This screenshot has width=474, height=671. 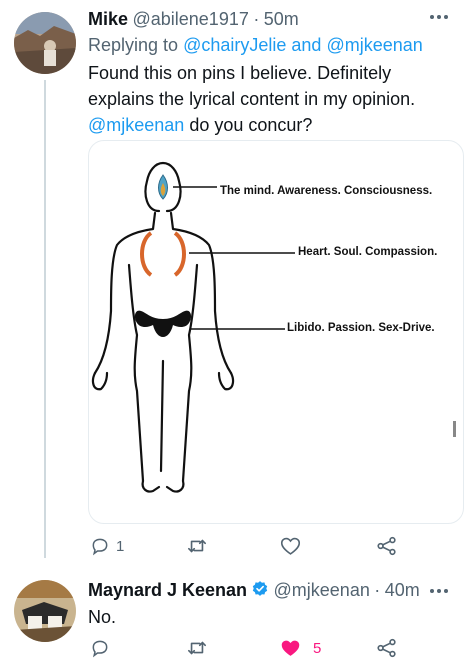 I want to click on tweet1-text-end: do you concur?, so click(x=251, y=125).